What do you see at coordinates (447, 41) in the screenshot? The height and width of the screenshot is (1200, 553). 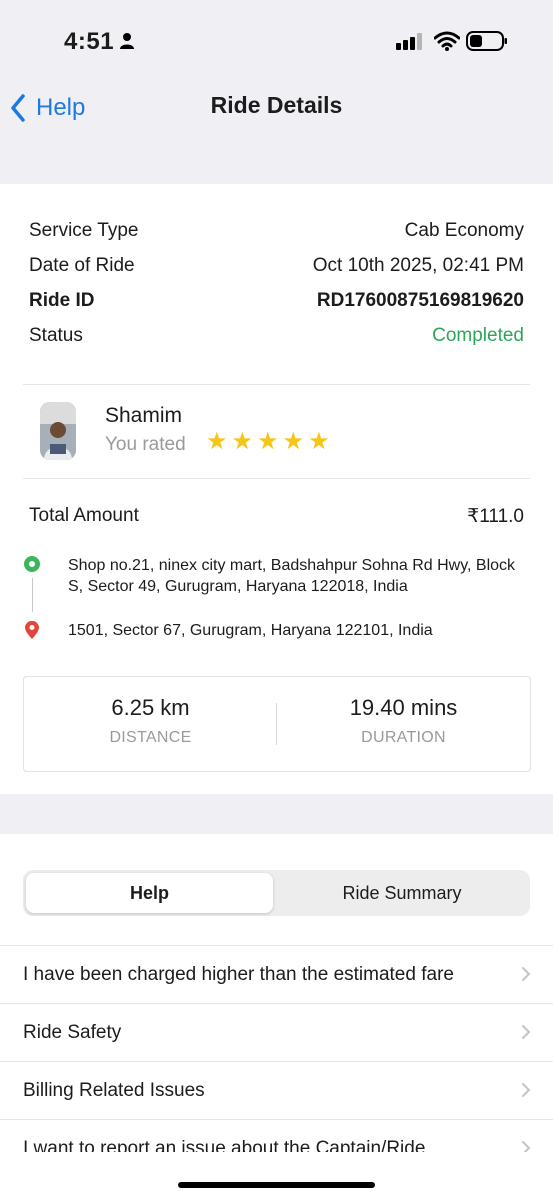 I see `wifi-icon` at bounding box center [447, 41].